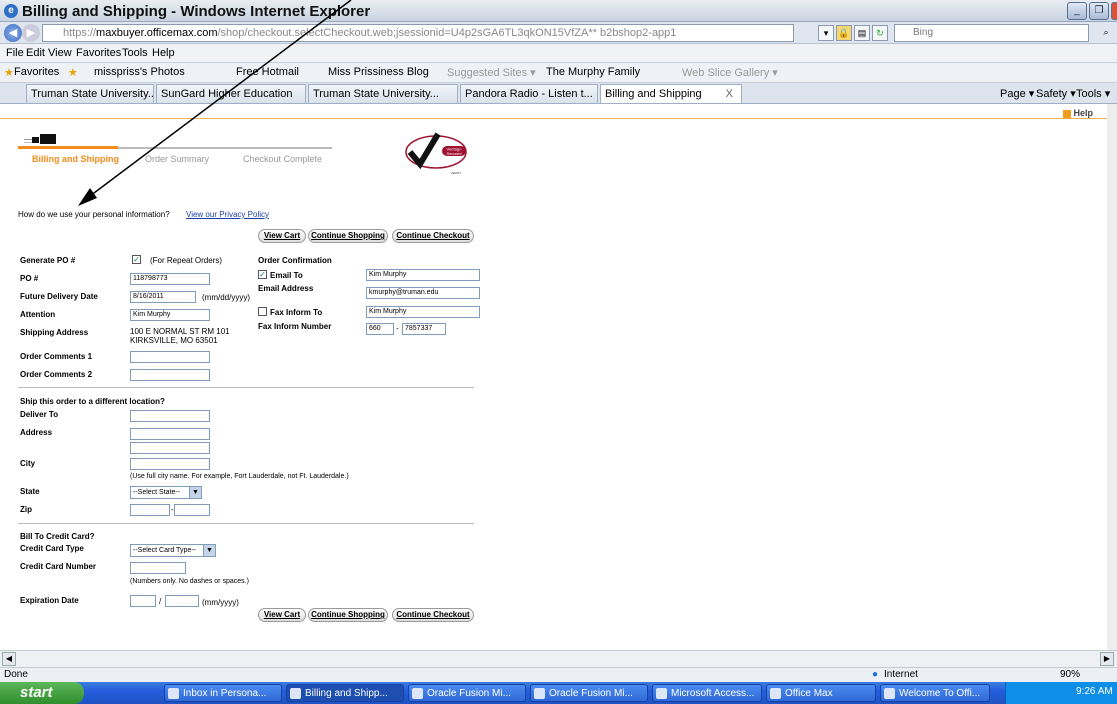 The width and height of the screenshot is (1117, 704). What do you see at coordinates (192, 510) in the screenshot?
I see `zip-ext-input` at bounding box center [192, 510].